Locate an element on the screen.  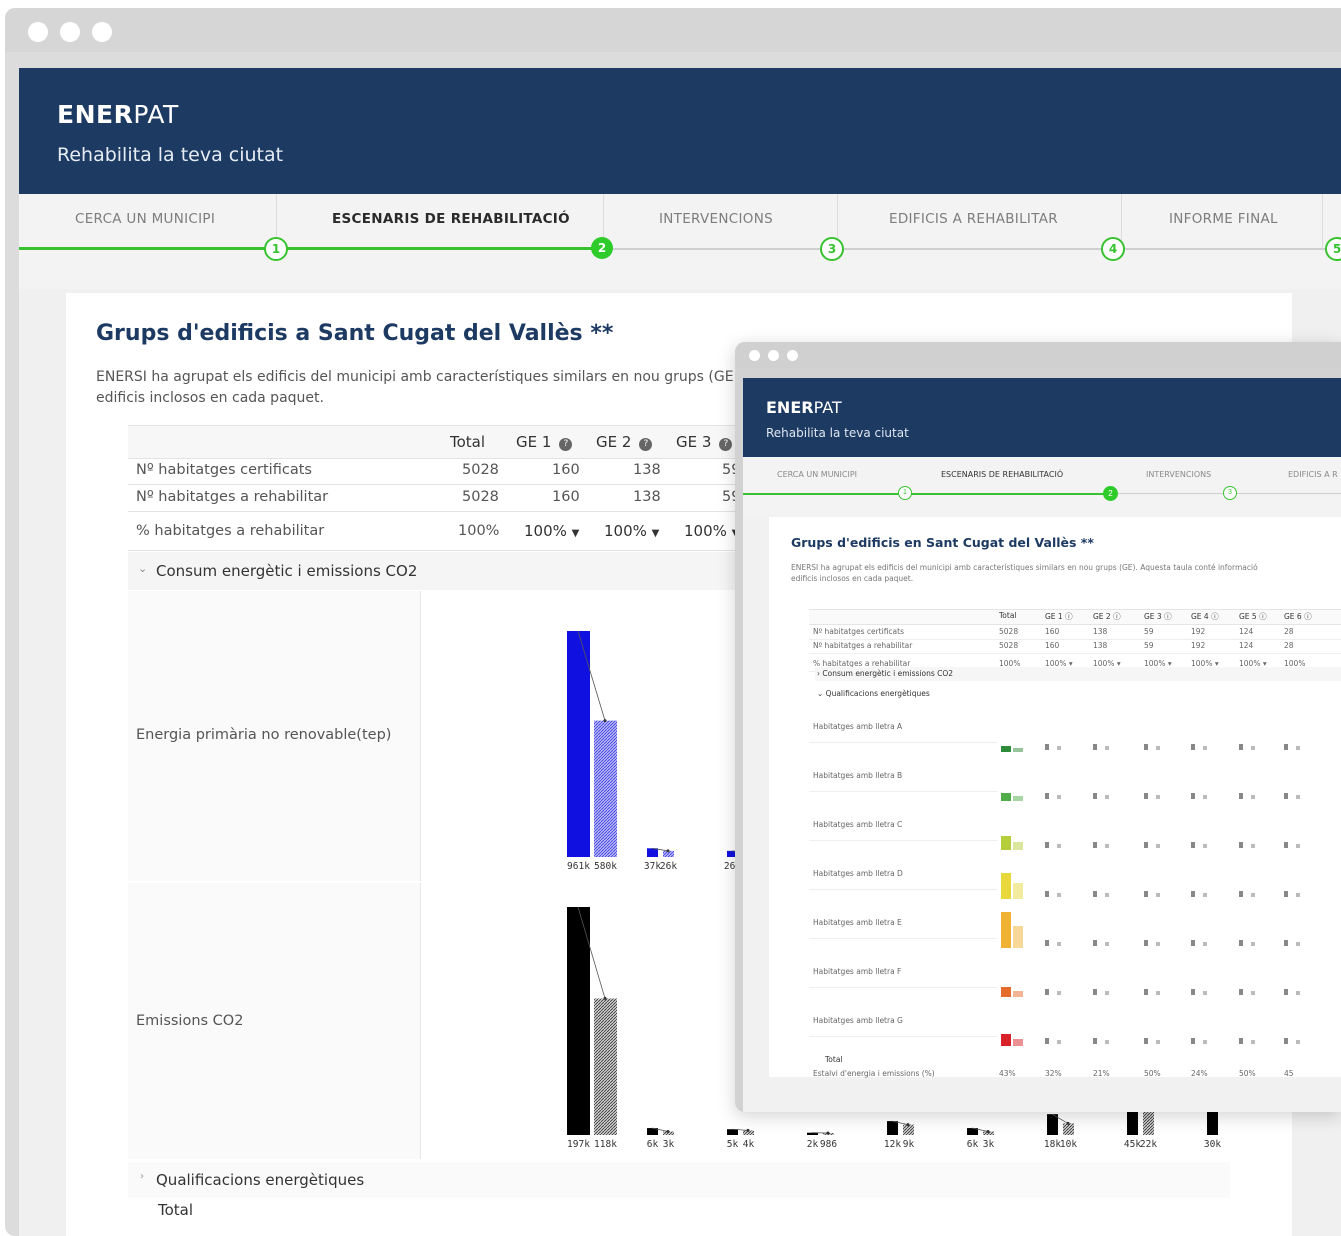
overlay-step-3-circle: 3 is located at coordinates (1230, 493).